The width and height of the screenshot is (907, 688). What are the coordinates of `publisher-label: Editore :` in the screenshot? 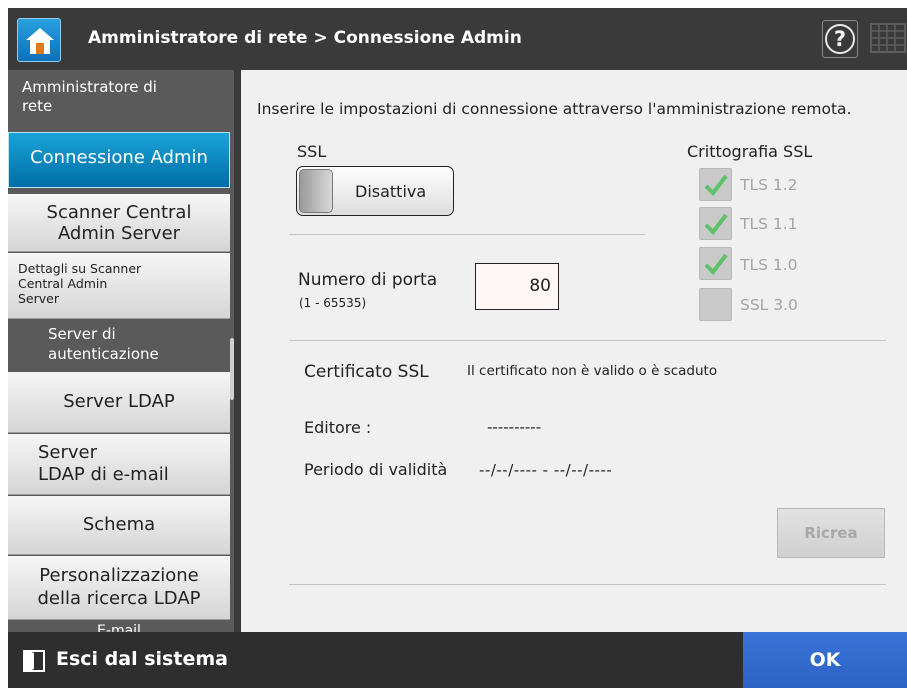 It's located at (338, 427).